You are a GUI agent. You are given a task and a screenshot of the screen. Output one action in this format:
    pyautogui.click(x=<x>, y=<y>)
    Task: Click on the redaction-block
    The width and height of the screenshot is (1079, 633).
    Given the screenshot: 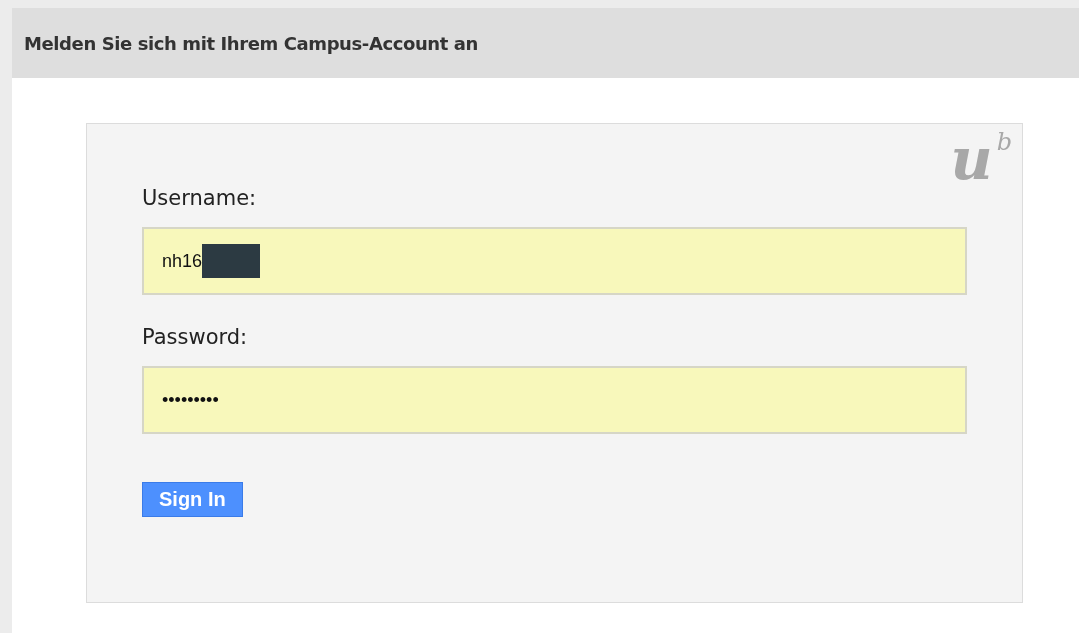 What is the action you would take?
    pyautogui.click(x=231, y=261)
    